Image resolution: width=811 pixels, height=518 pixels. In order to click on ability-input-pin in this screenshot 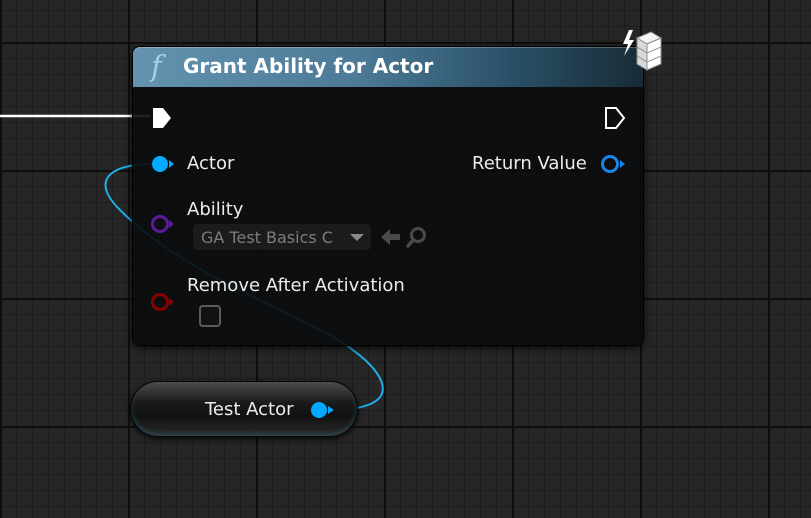, I will do `click(163, 224)`.